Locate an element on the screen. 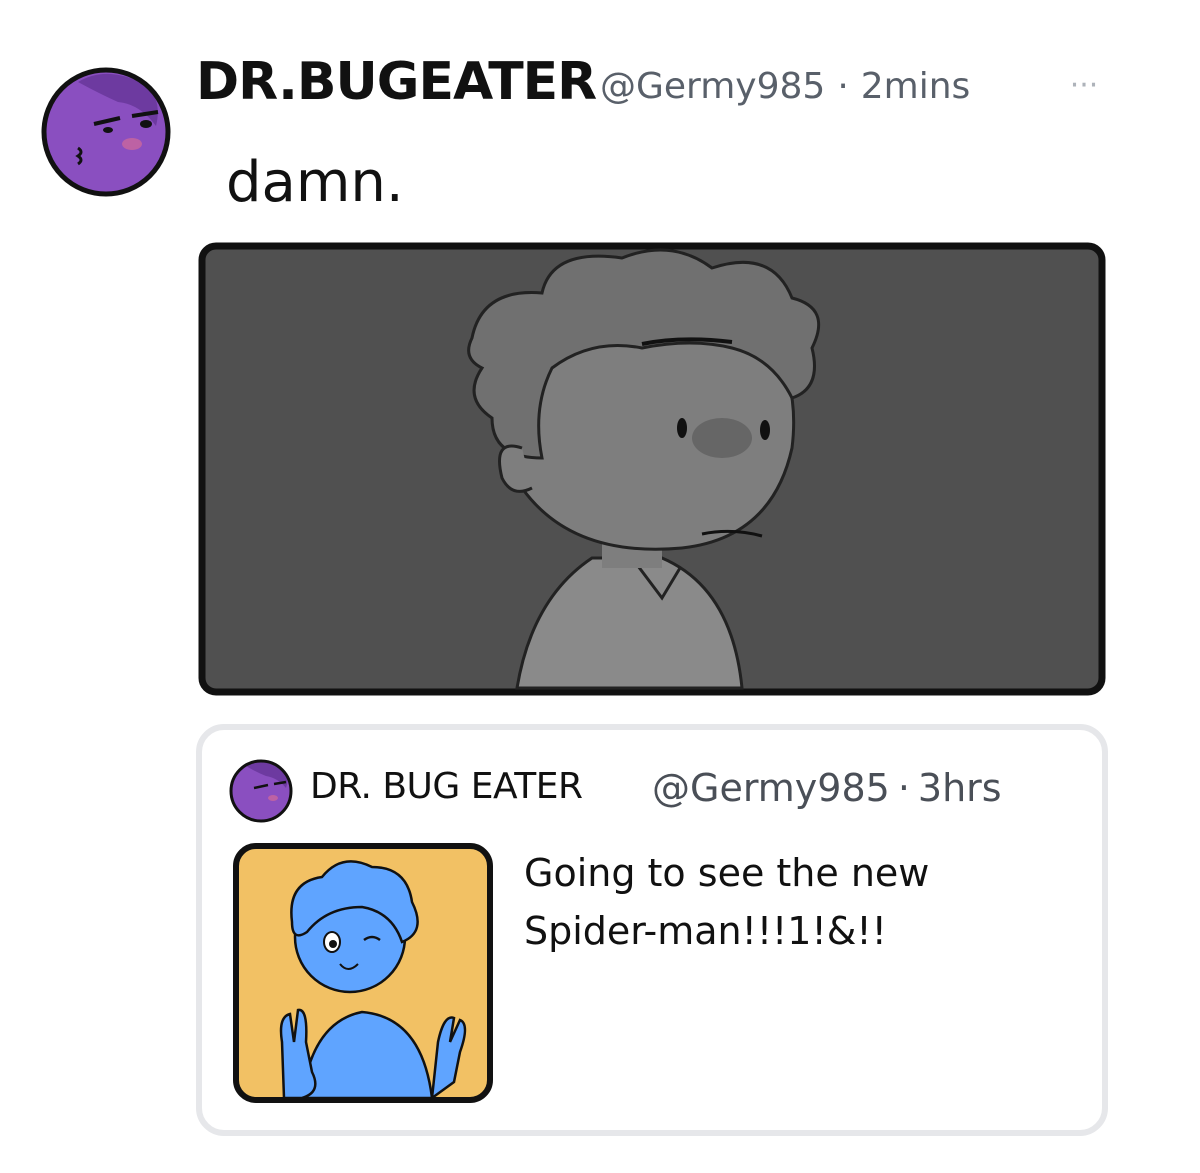  quoted-author-handle: @Germy985 is located at coordinates (771, 788).